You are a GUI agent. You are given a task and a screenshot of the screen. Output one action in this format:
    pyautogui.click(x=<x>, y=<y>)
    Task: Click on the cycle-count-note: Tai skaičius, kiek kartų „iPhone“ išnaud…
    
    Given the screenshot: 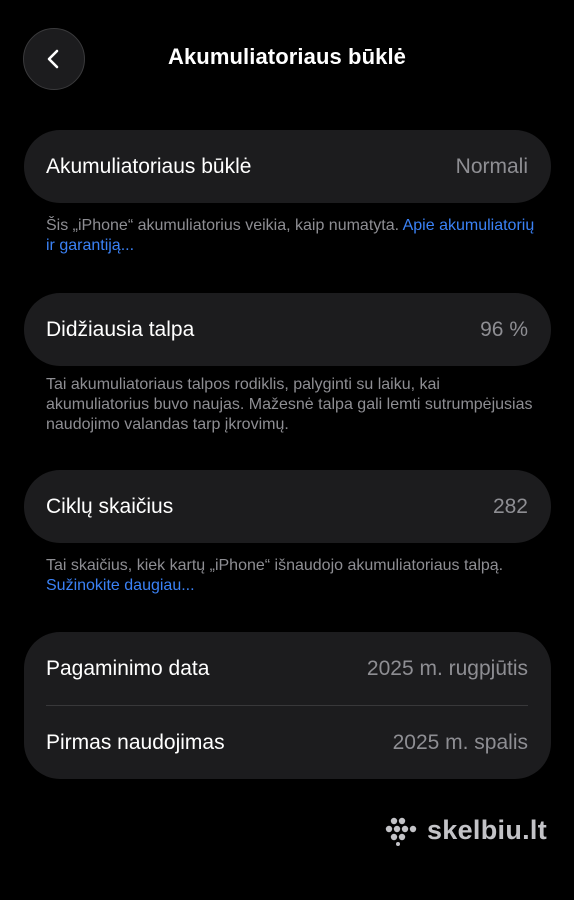 What is the action you would take?
    pyautogui.click(x=291, y=576)
    